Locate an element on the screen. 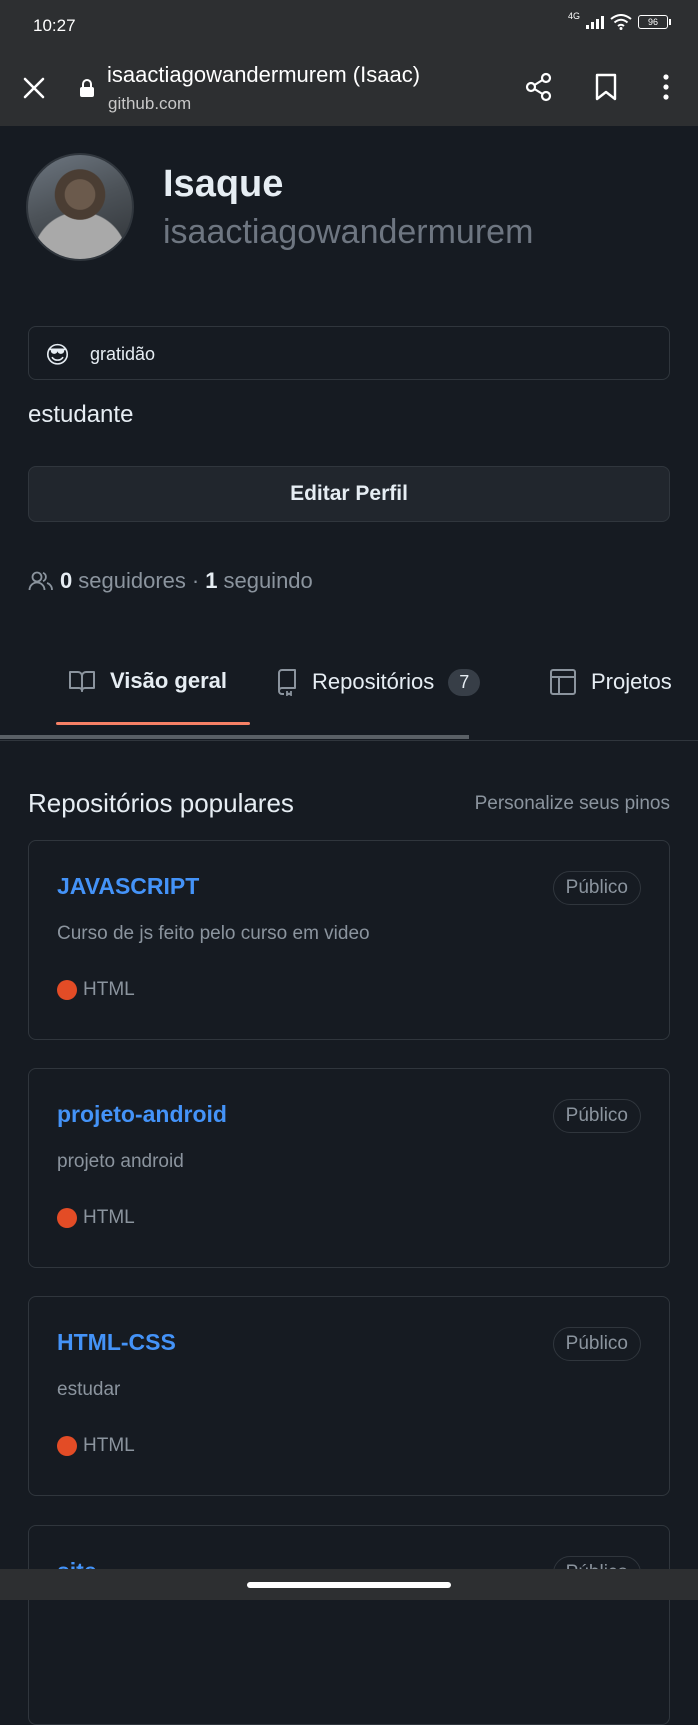  home-gesture-handle is located at coordinates (349, 1585).